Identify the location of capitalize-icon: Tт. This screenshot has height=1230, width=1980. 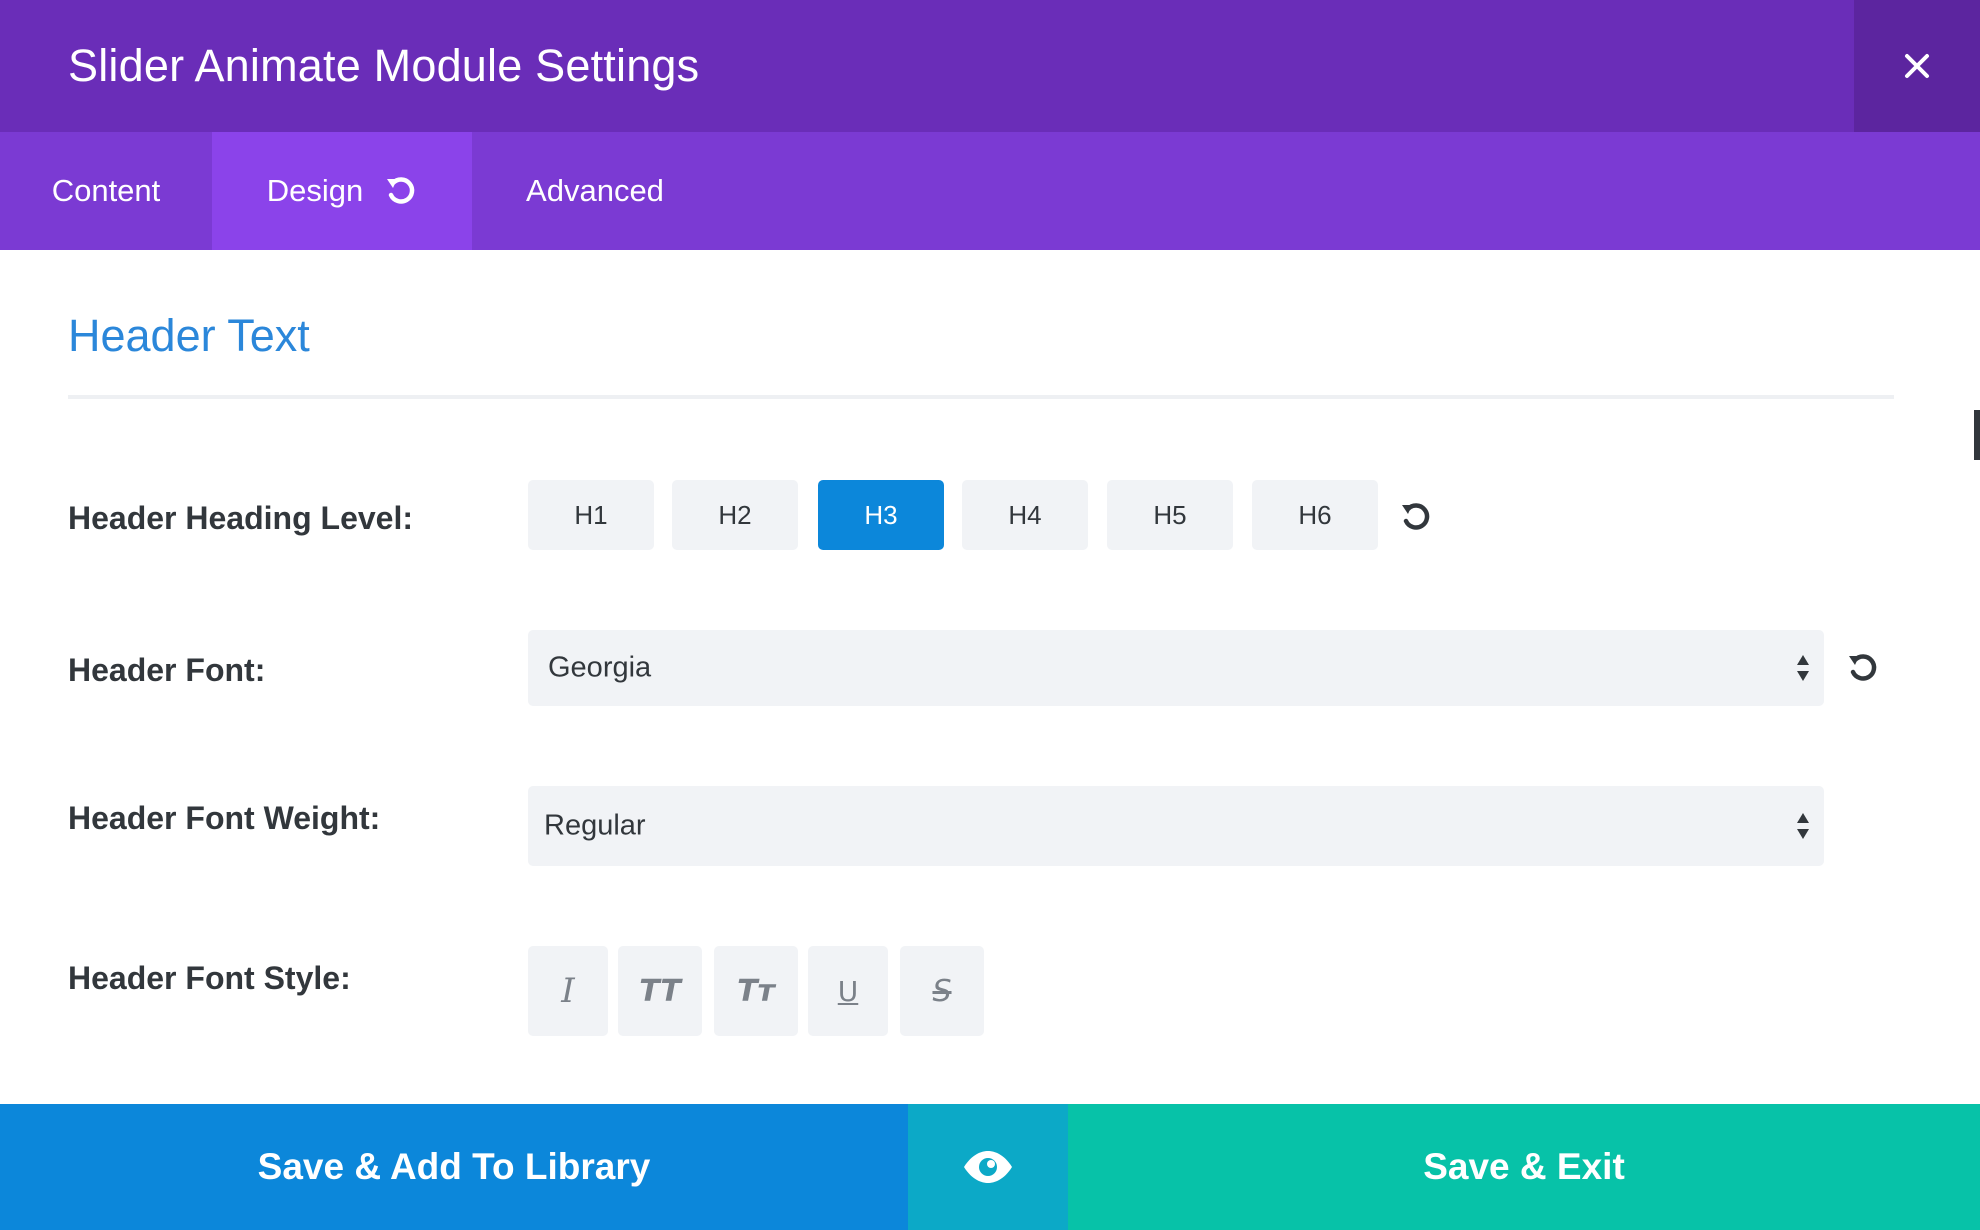
(756, 991).